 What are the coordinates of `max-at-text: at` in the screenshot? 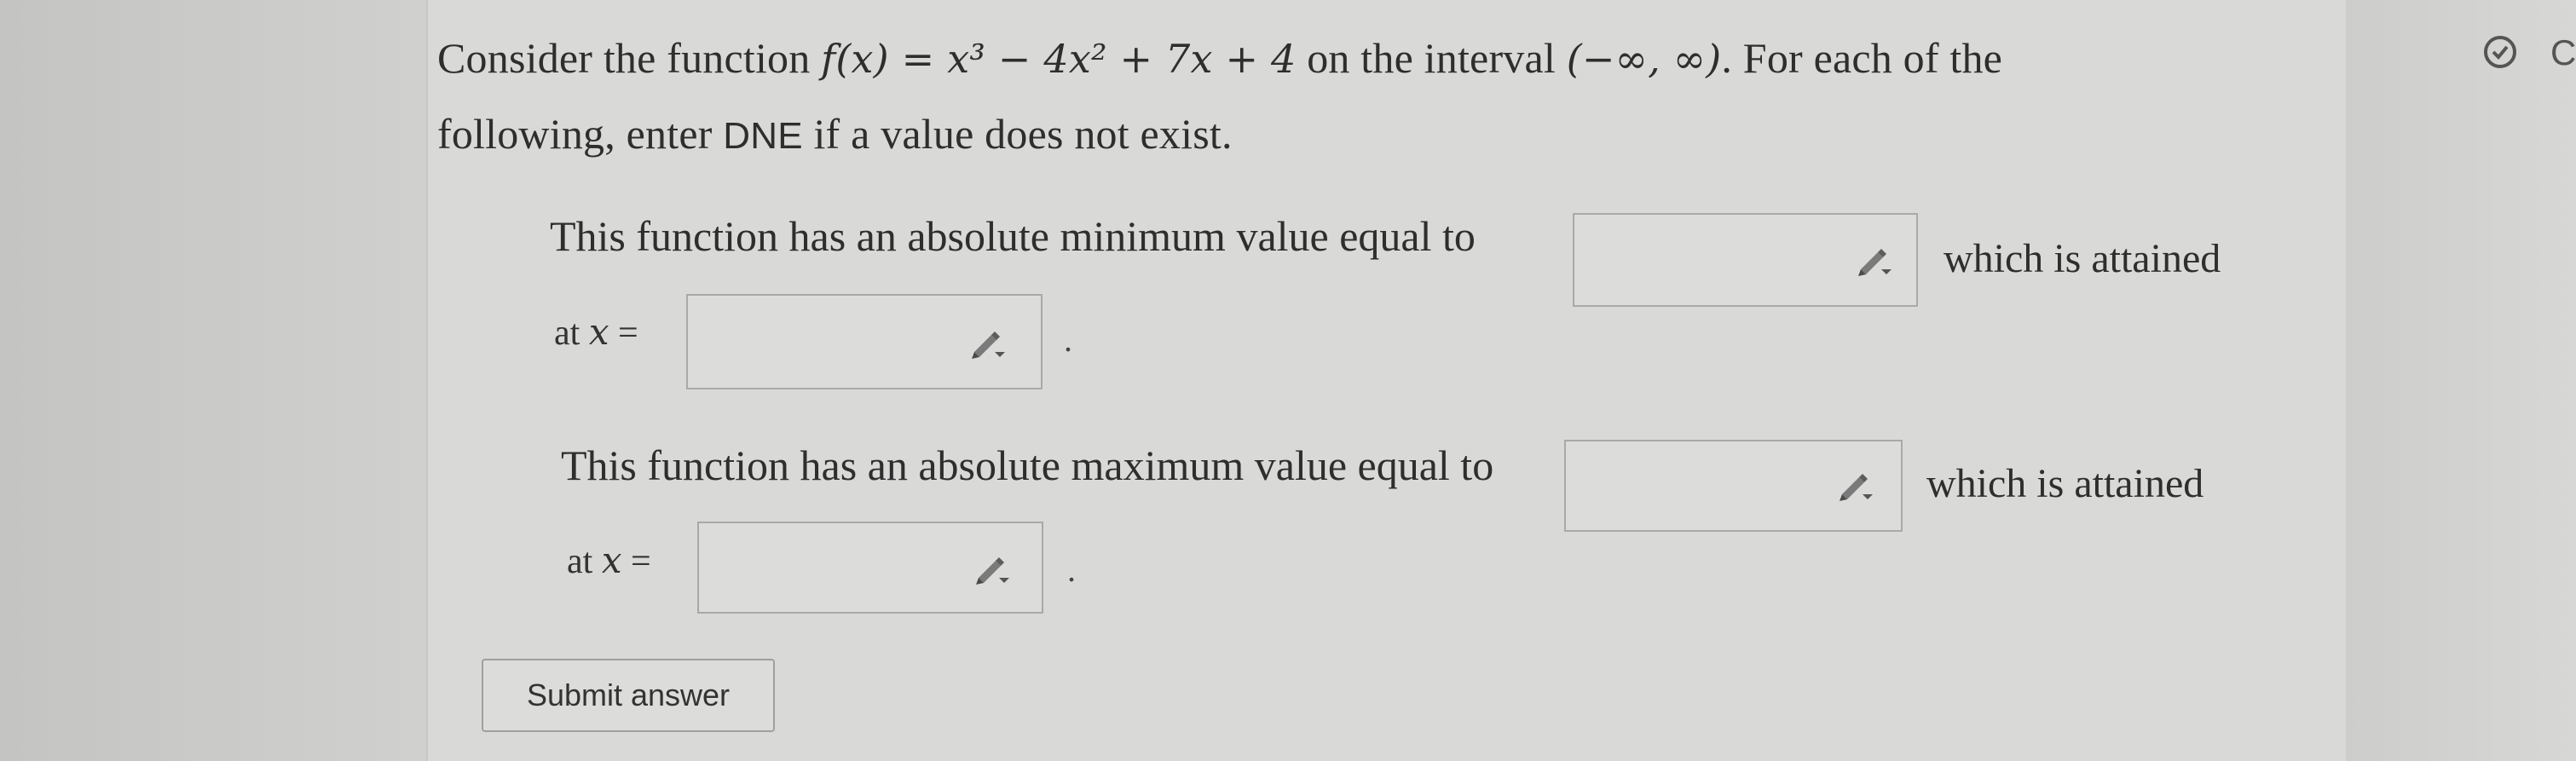 It's located at (580, 562).